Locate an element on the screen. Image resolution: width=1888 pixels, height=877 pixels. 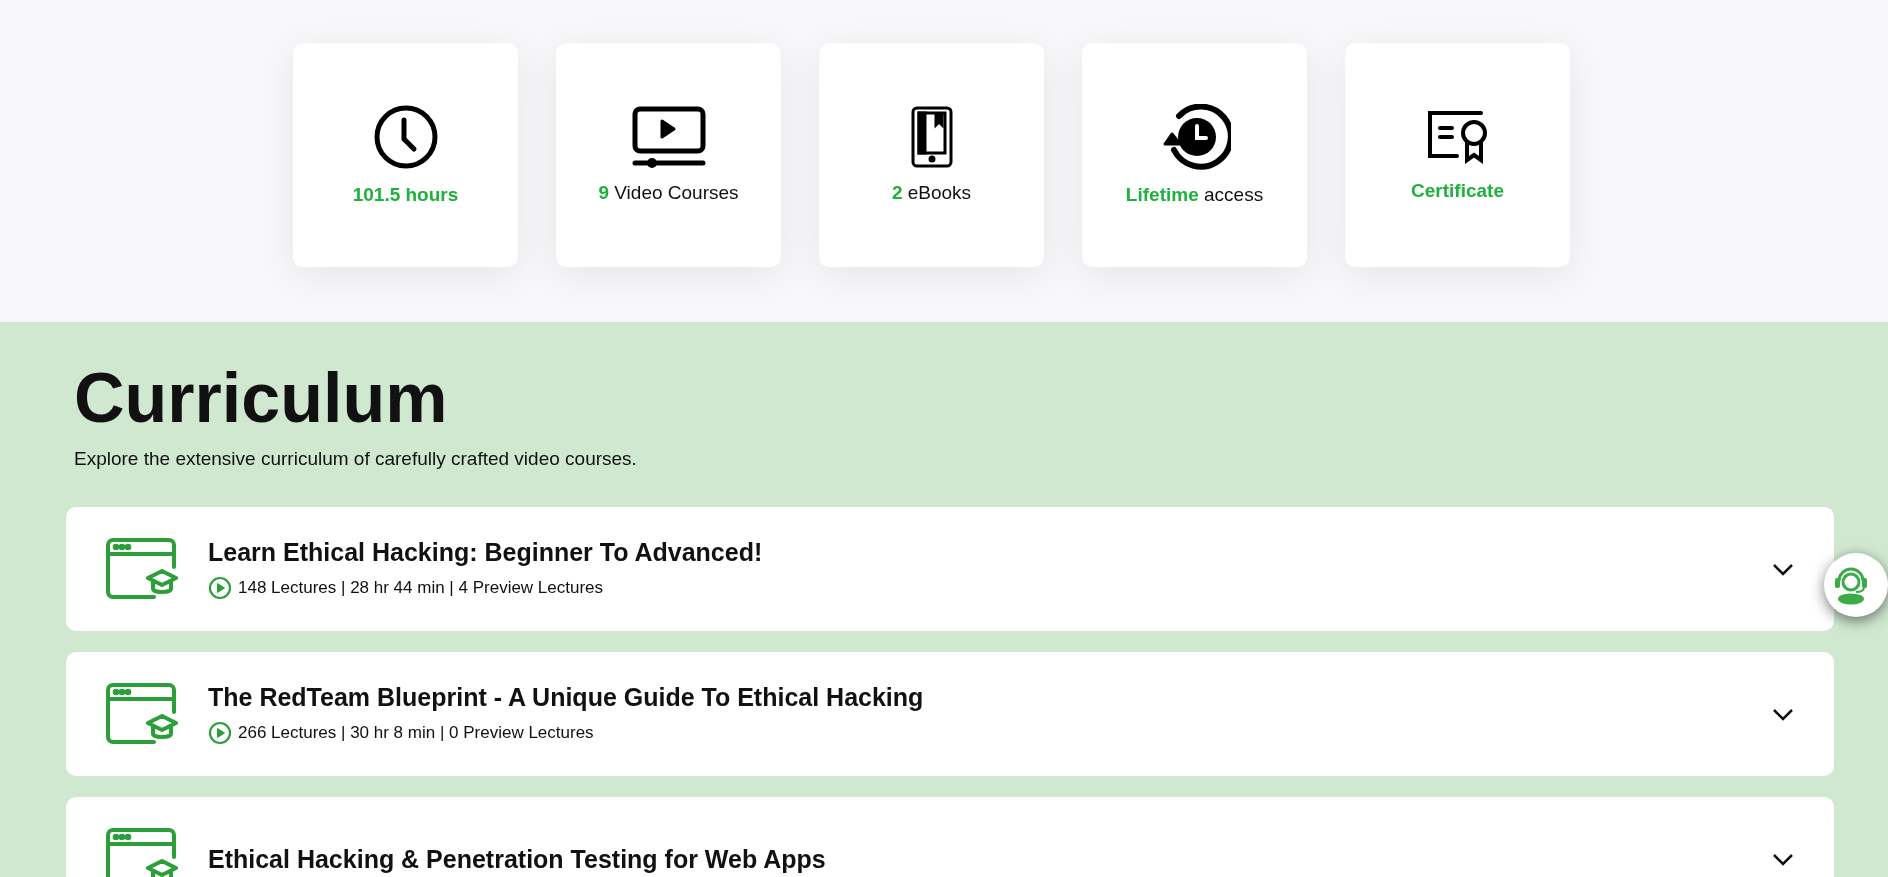
course-title: Ethical Hacking & Penetration Testing for Web Apps is located at coordinates (517, 859).